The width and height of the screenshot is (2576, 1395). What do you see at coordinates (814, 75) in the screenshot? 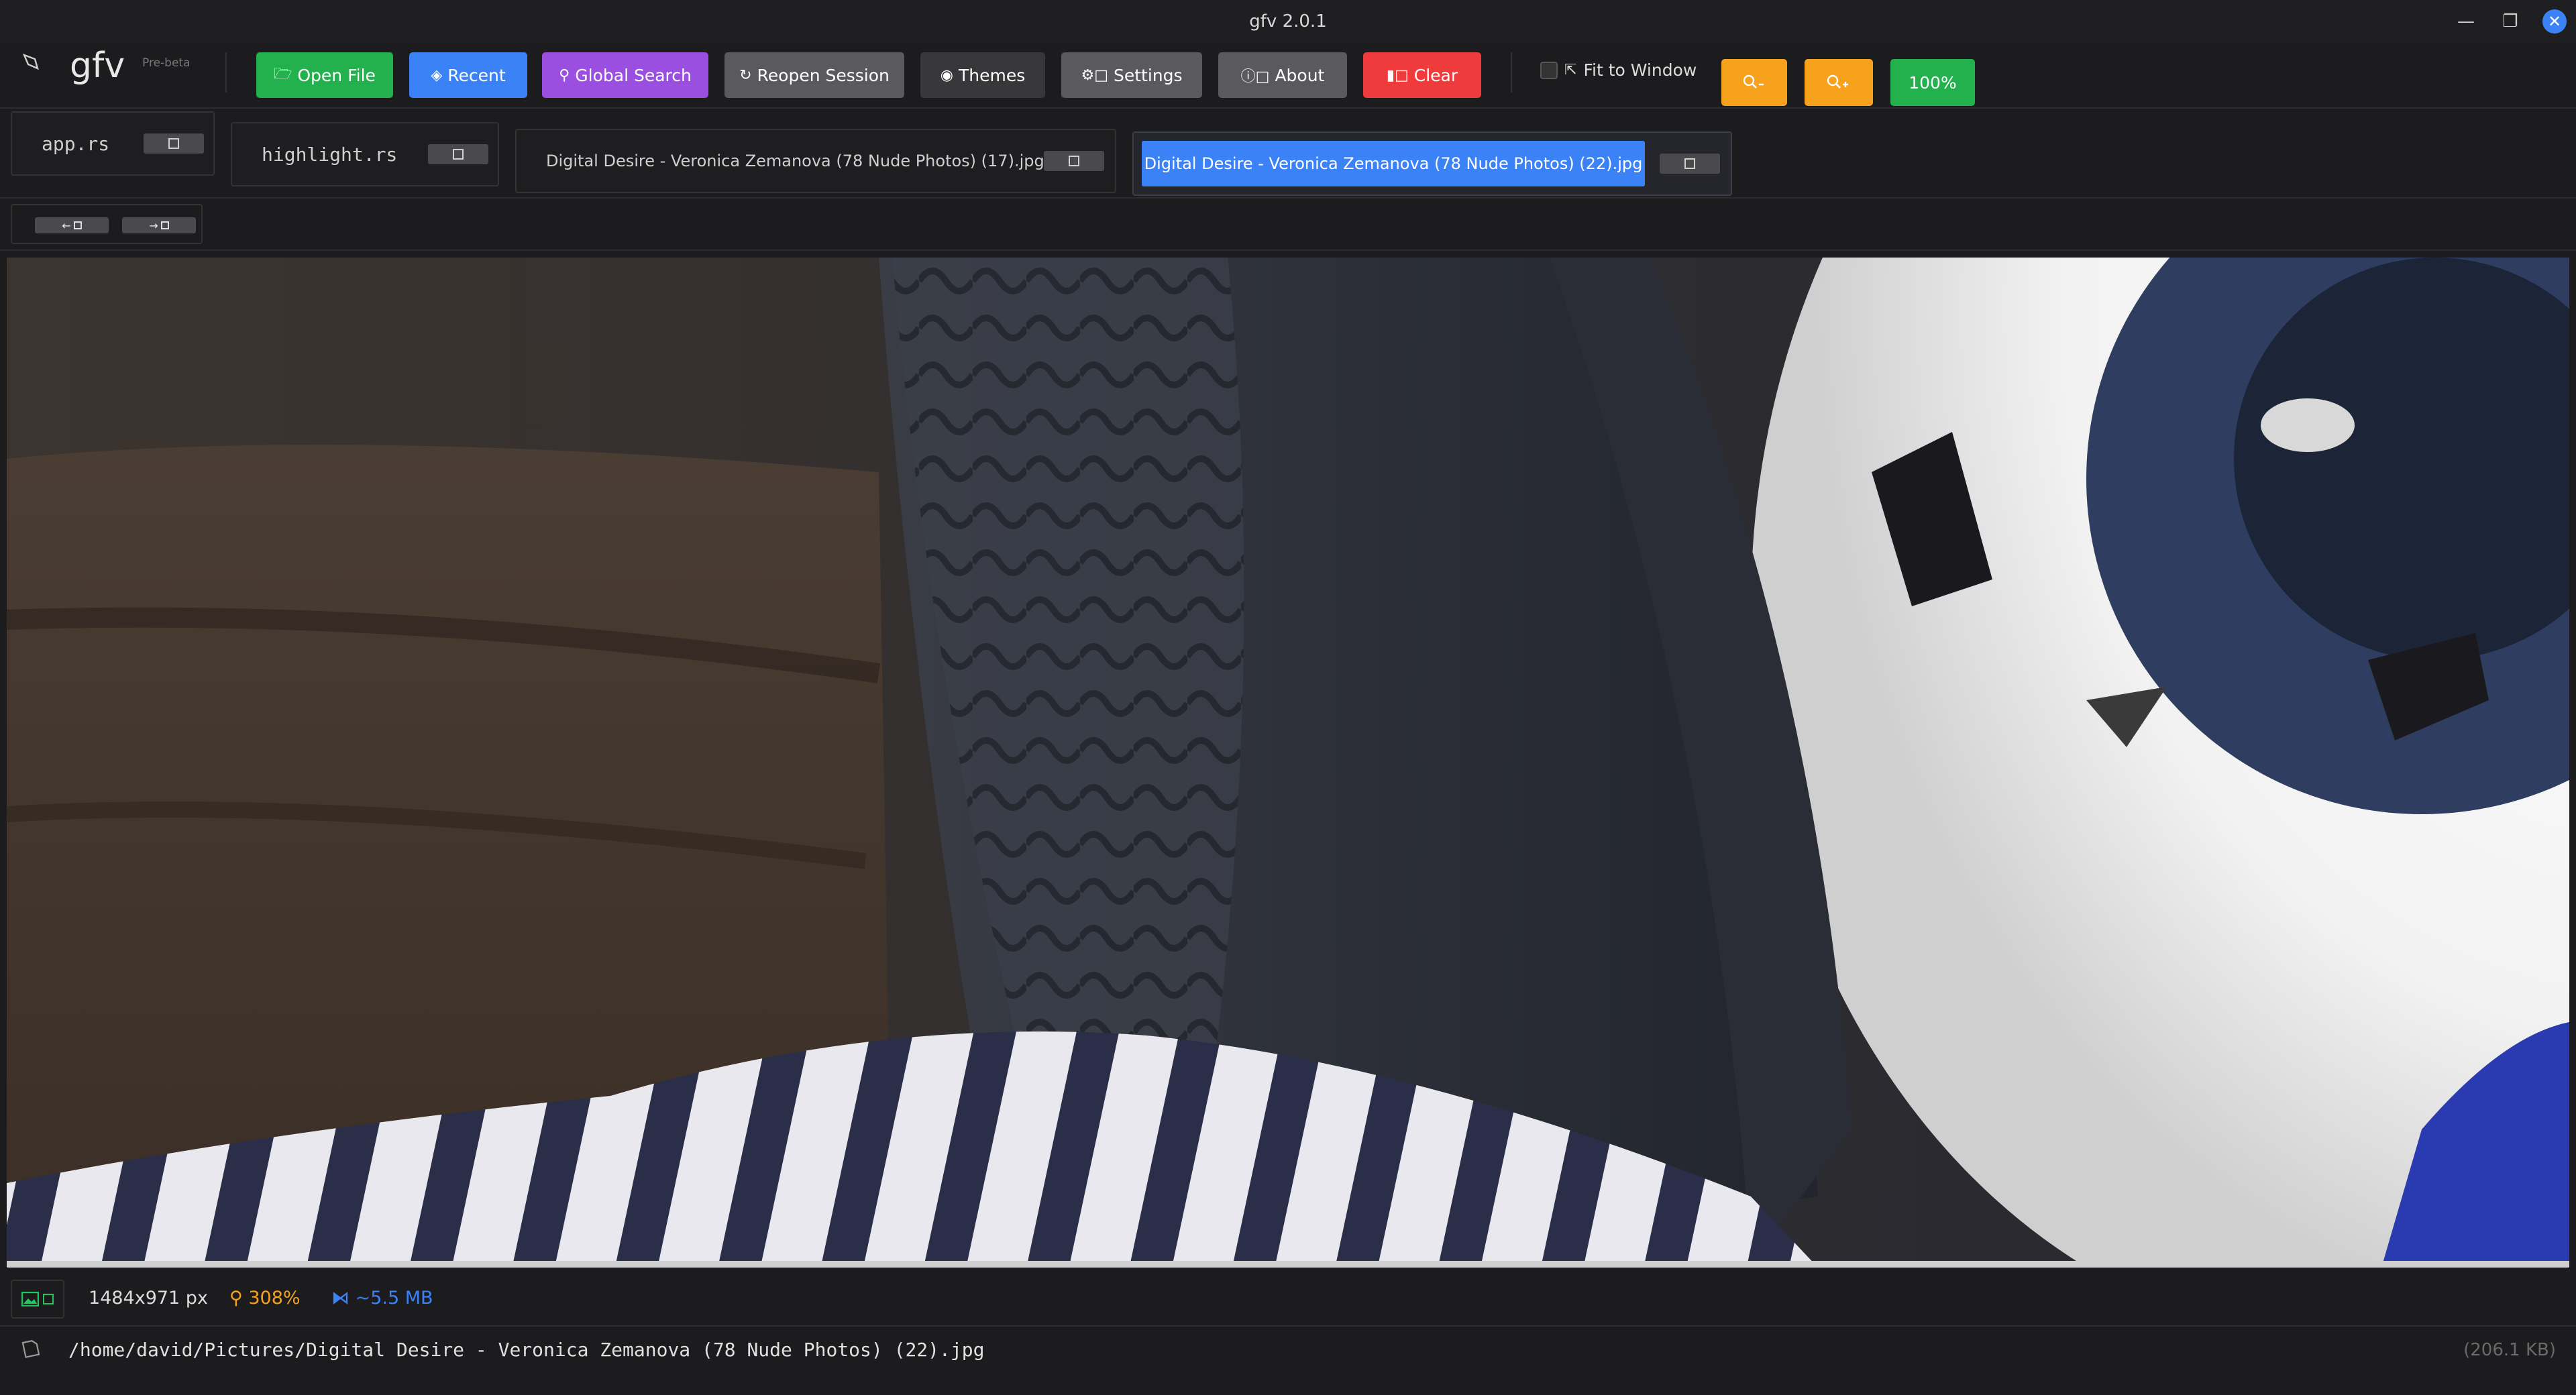
I see `reopen-session-button: ↻ Reopen Session` at bounding box center [814, 75].